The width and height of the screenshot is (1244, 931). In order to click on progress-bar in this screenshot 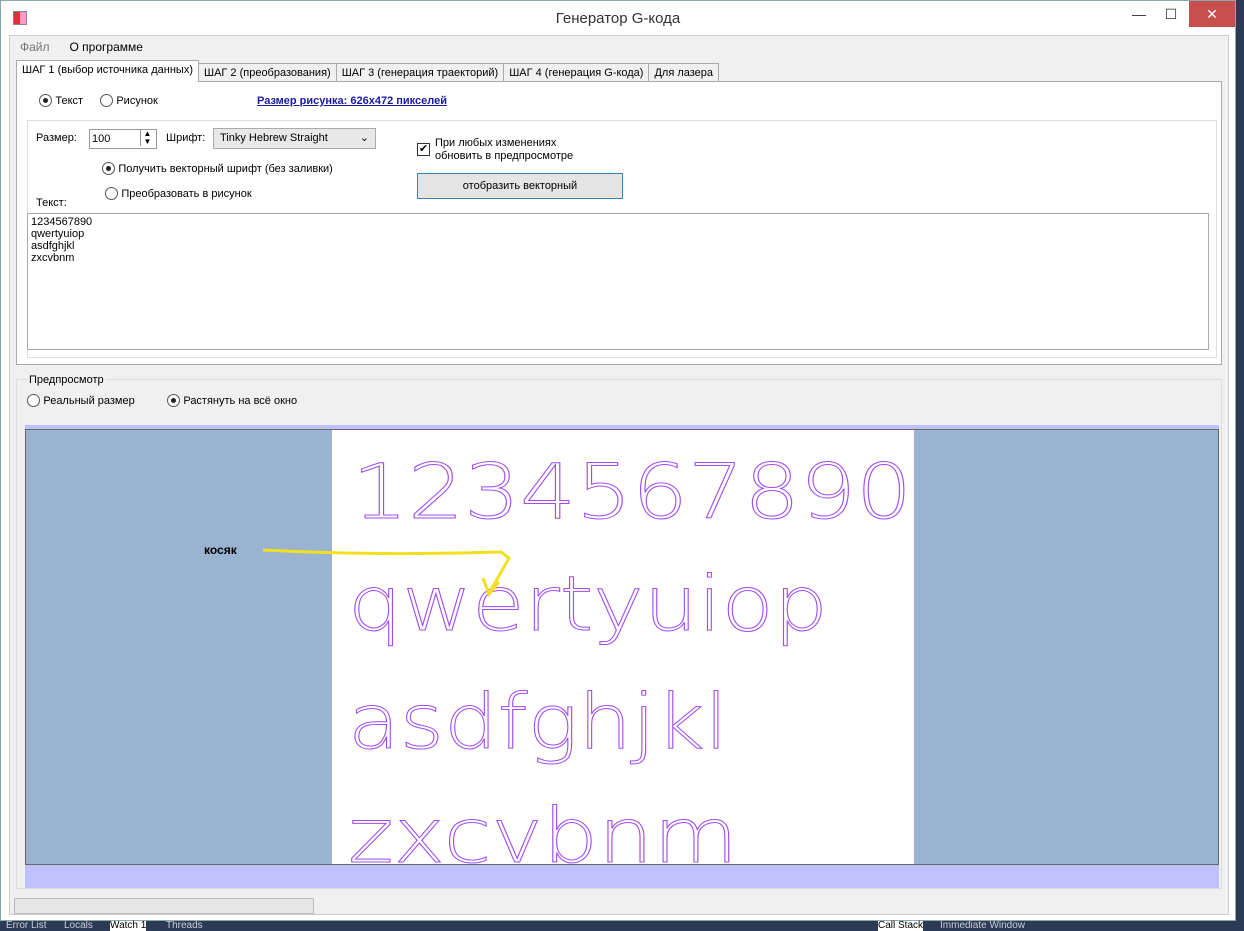, I will do `click(164, 906)`.